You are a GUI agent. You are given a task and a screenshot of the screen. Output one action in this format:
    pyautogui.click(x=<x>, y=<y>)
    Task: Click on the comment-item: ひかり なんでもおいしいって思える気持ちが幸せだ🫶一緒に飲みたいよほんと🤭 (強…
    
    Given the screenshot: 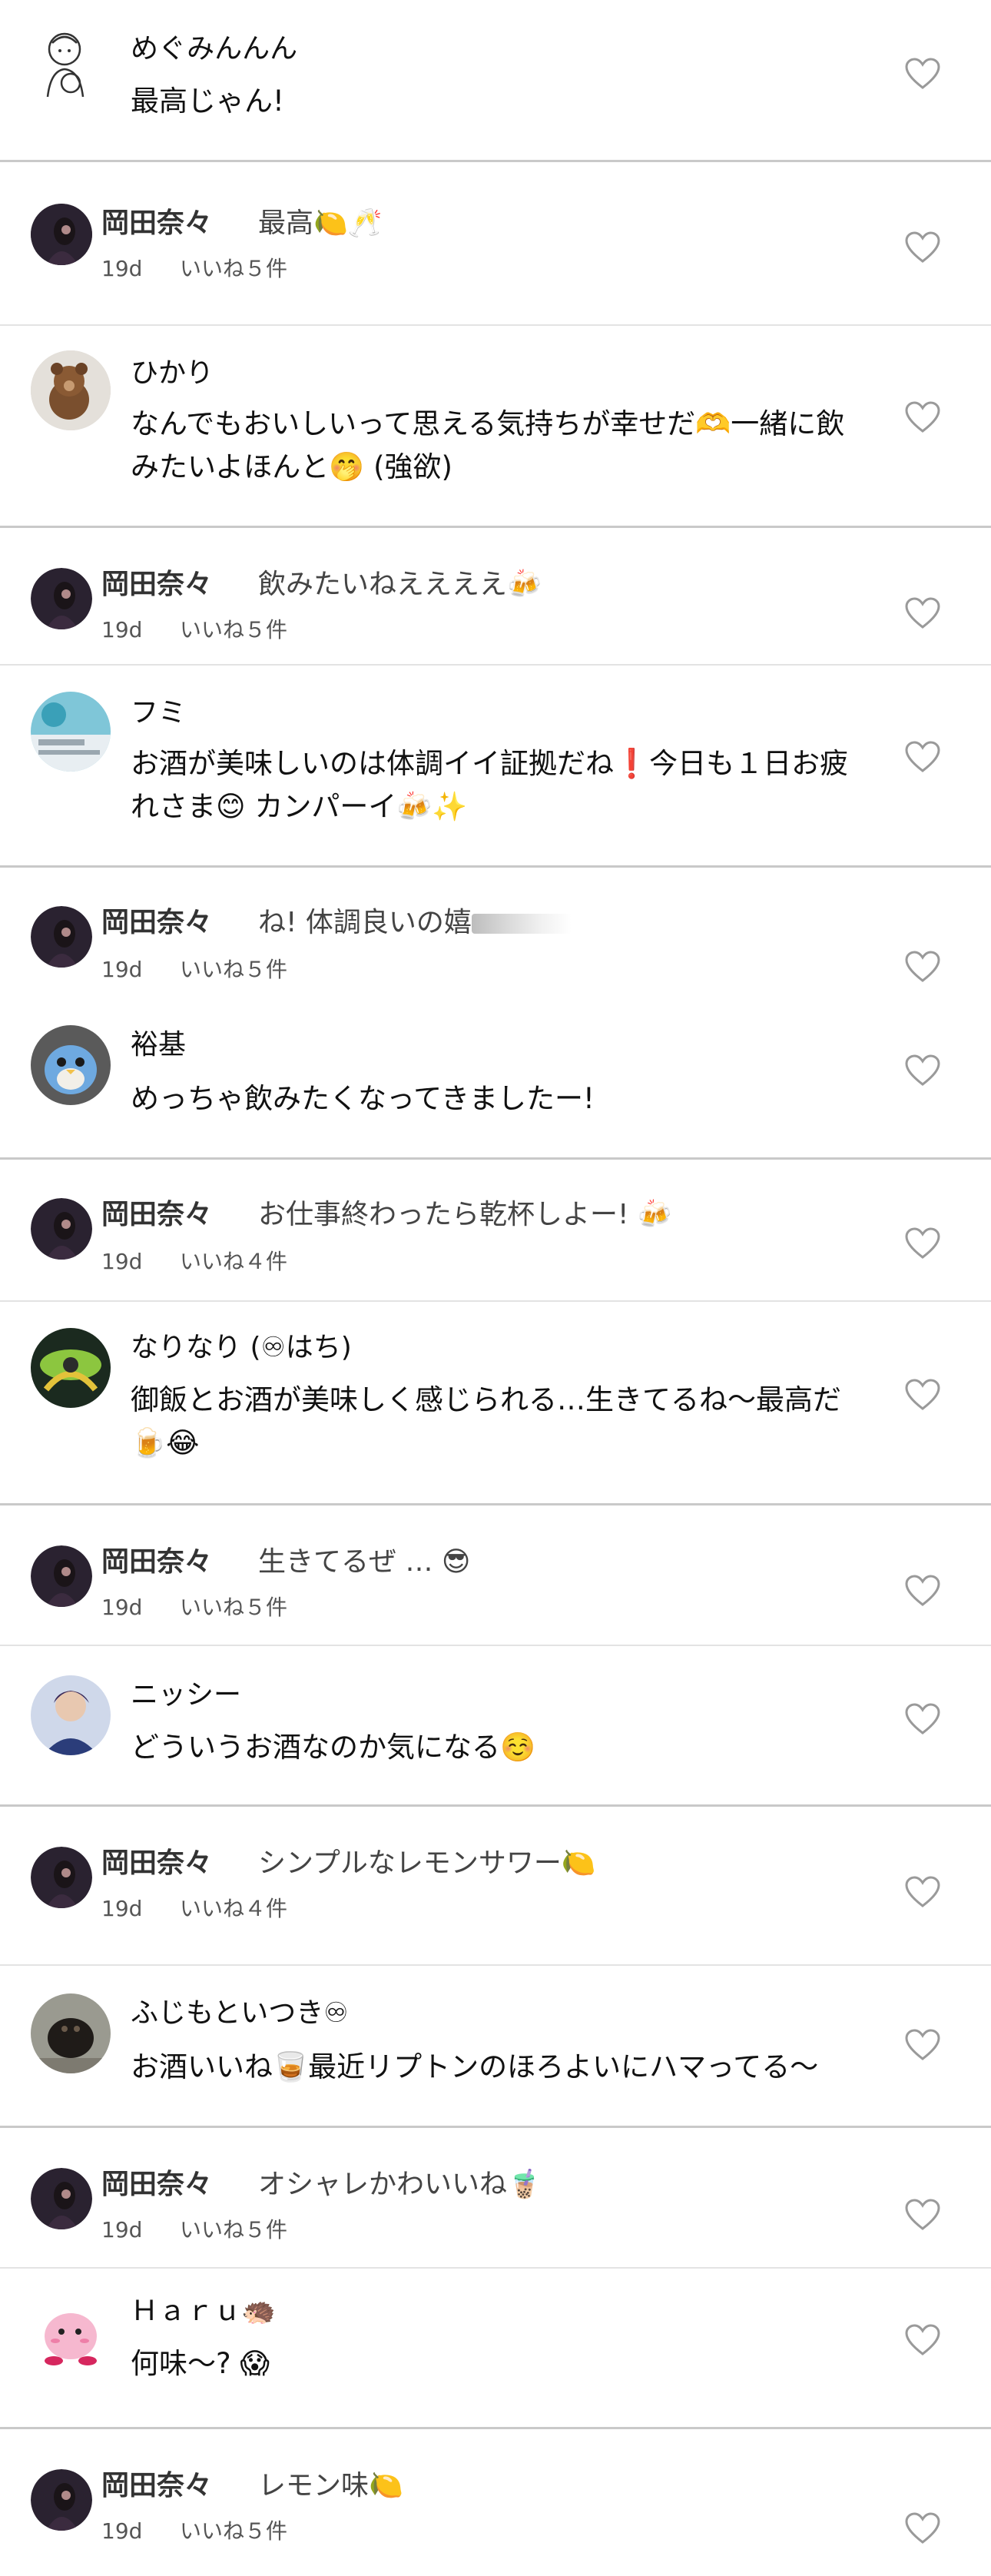 What is the action you would take?
    pyautogui.click(x=495, y=425)
    